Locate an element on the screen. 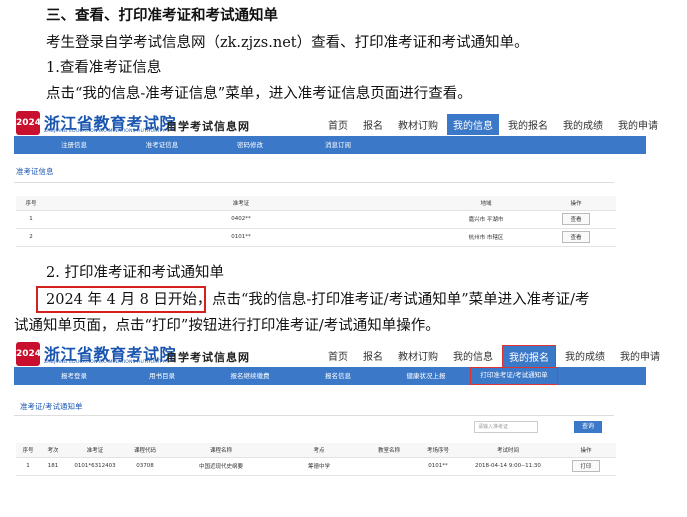  col-time: 考试时间 is located at coordinates (508, 450).